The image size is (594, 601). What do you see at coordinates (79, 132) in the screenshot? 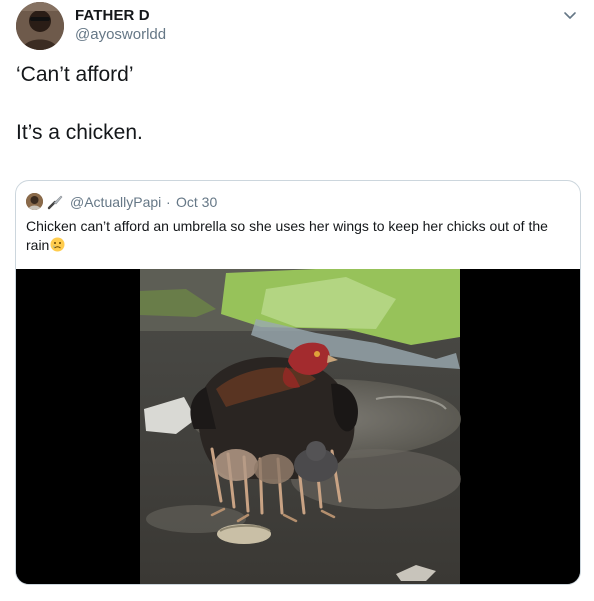
I see `tweet-text-line-2: It’s a chicken.` at bounding box center [79, 132].